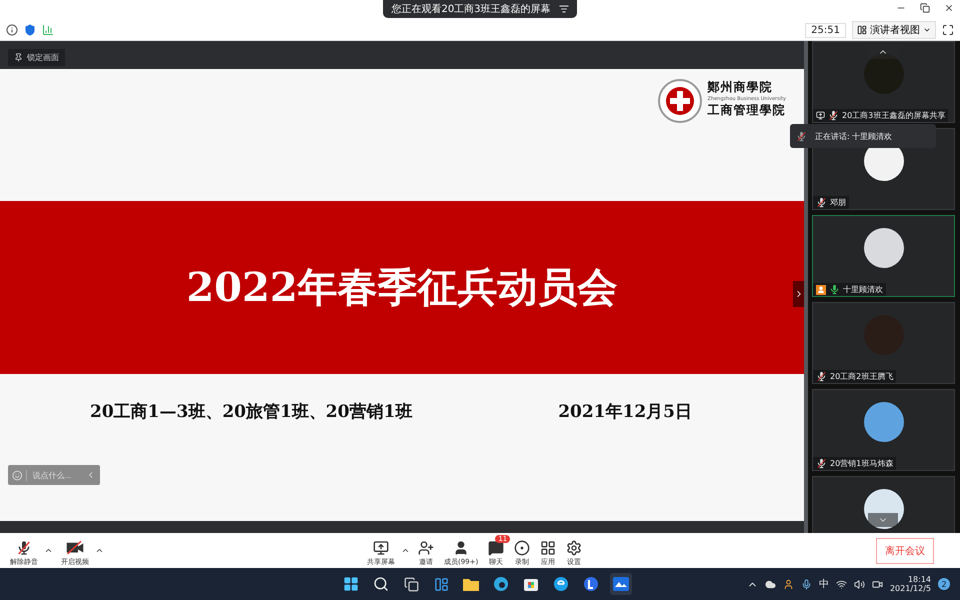 Image resolution: width=960 pixels, height=600 pixels. Describe the element at coordinates (949, 8) in the screenshot. I see `close-icon` at that location.